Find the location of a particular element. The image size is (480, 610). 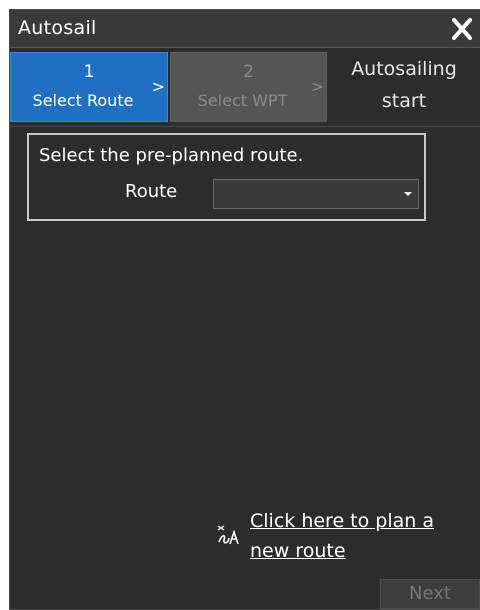

divider is located at coordinates (245, 126).